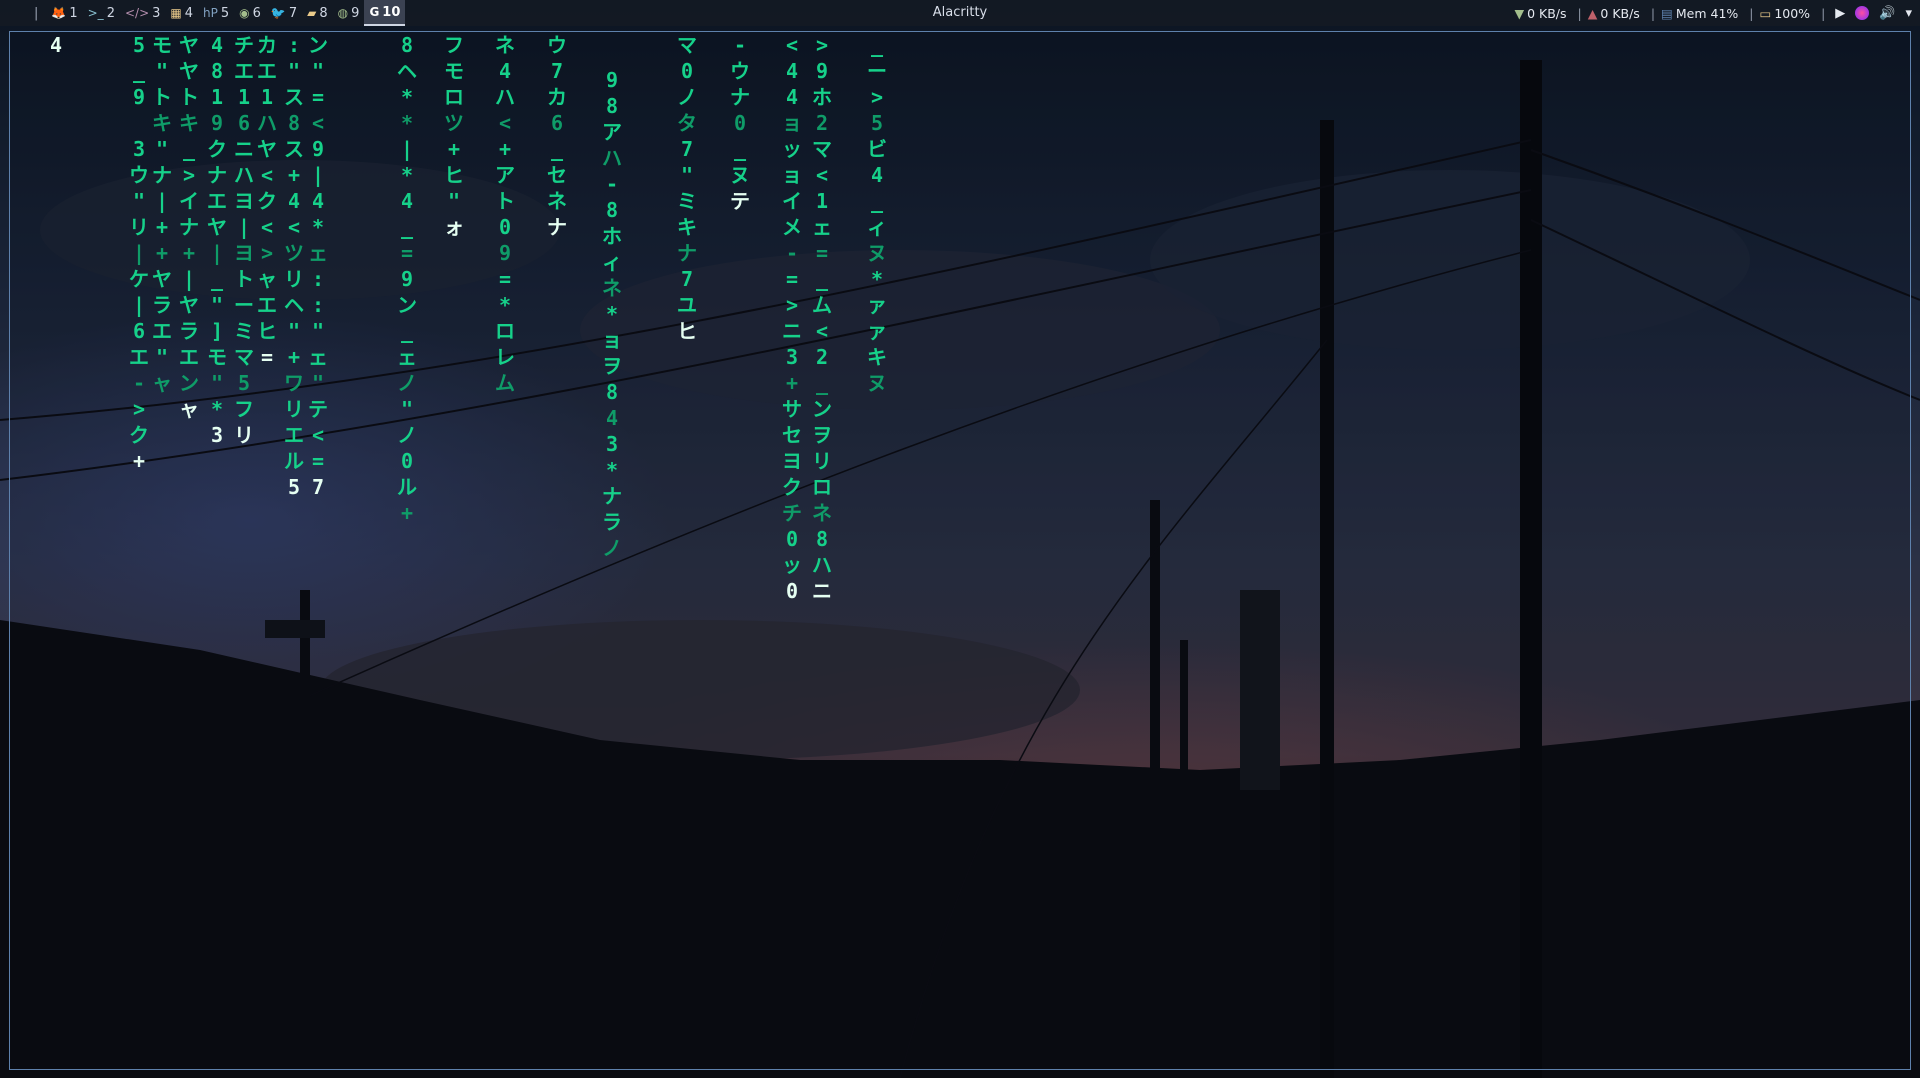 This screenshot has height=1078, width=1920. Describe the element at coordinates (687, 227) in the screenshot. I see `matrix-glyph: キ` at that location.